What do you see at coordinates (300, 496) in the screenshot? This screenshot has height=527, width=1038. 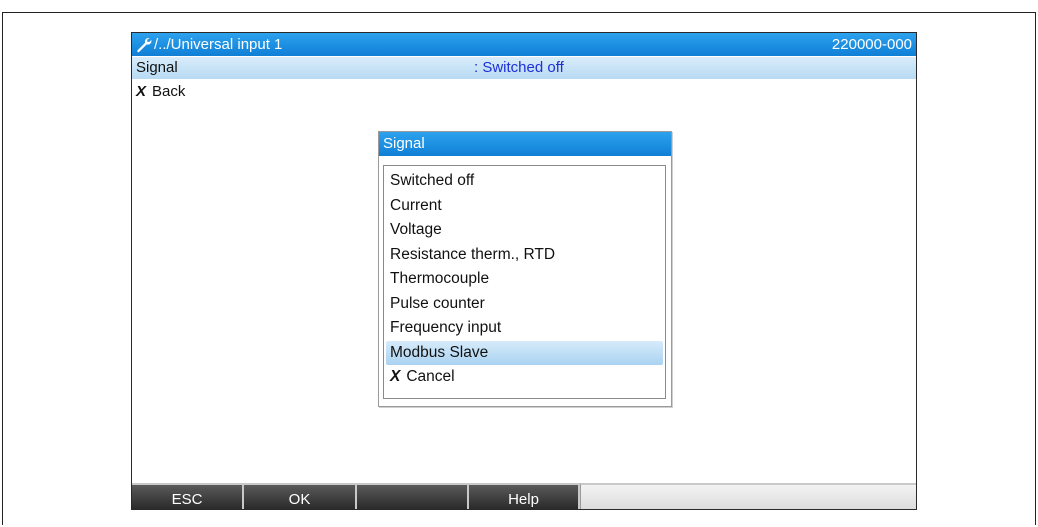 I see `ok-button: OK` at bounding box center [300, 496].